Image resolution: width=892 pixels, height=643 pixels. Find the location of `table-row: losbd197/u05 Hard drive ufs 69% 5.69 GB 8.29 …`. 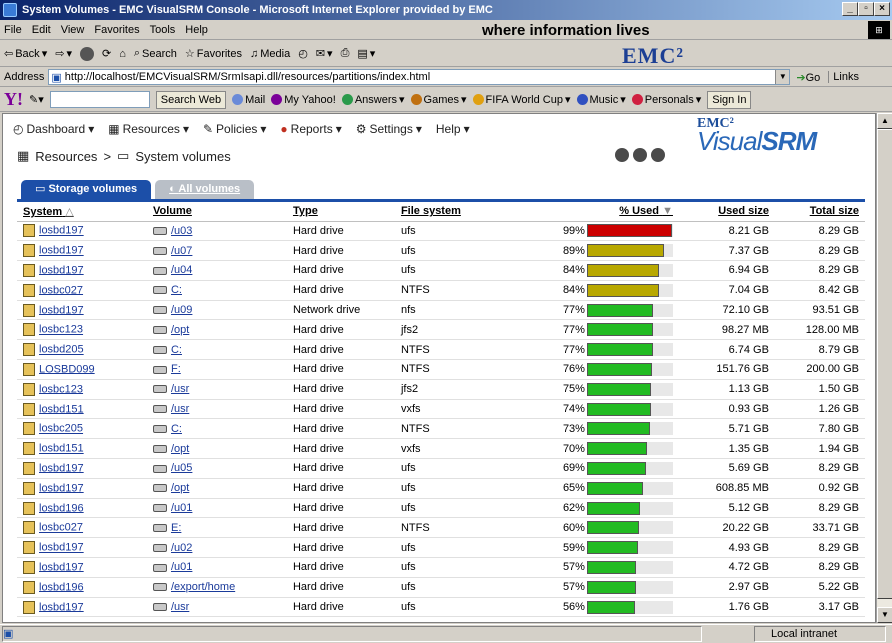

table-row: losbd197/u05 Hard drive ufs 69% 5.69 GB 8.29 … is located at coordinates (441, 468).